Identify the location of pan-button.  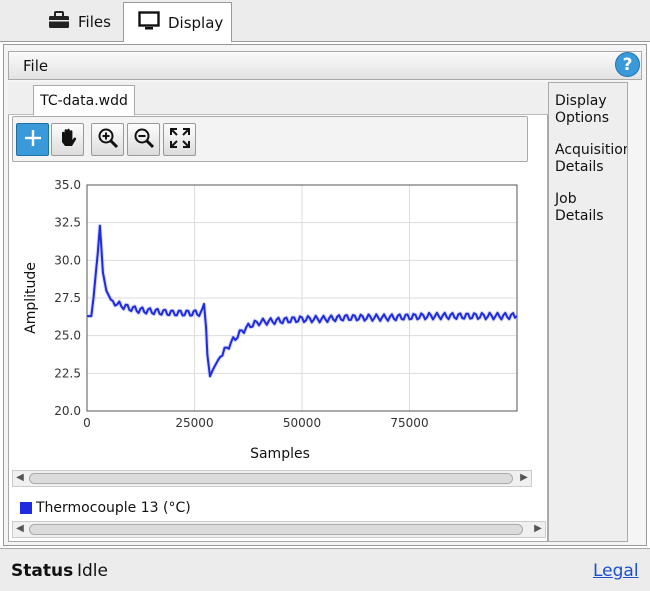
(67, 139).